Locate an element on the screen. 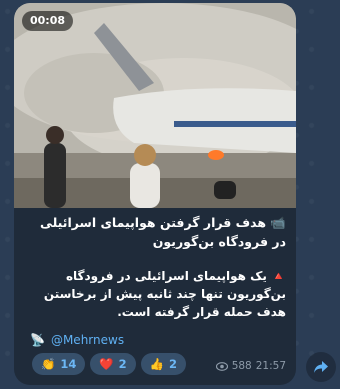 The width and height of the screenshot is (340, 389). reaction-thumbs-up: 👍 2 is located at coordinates (163, 364).